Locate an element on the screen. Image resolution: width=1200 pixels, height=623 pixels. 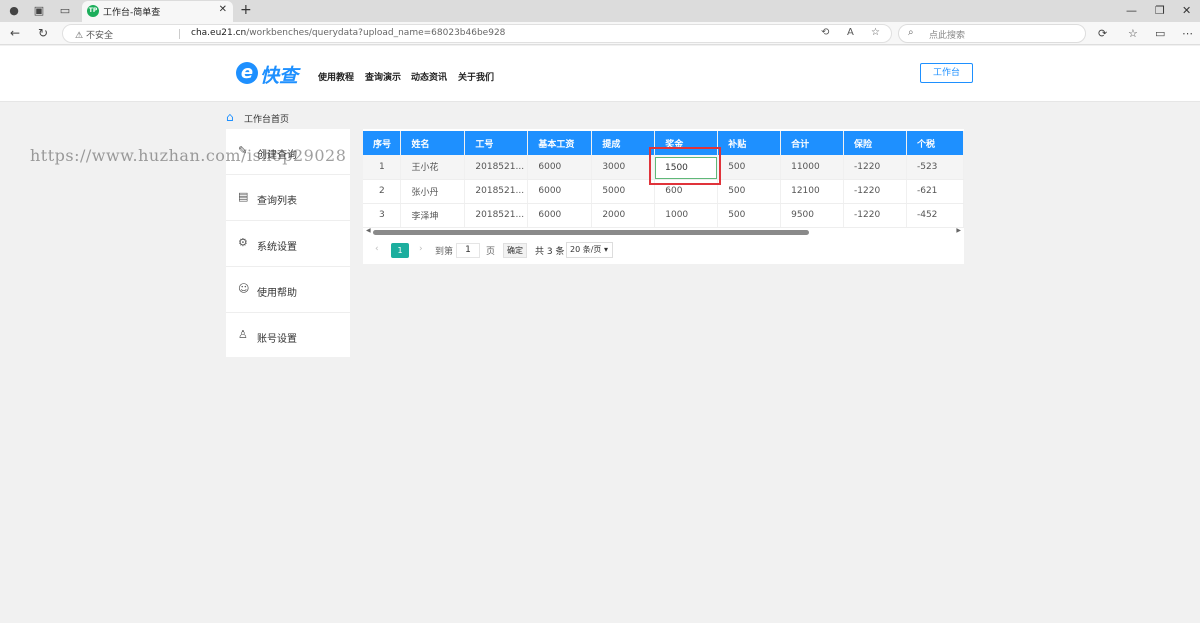
sidebar-item-query-list: ▤ 查询列表 is located at coordinates (288, 198).